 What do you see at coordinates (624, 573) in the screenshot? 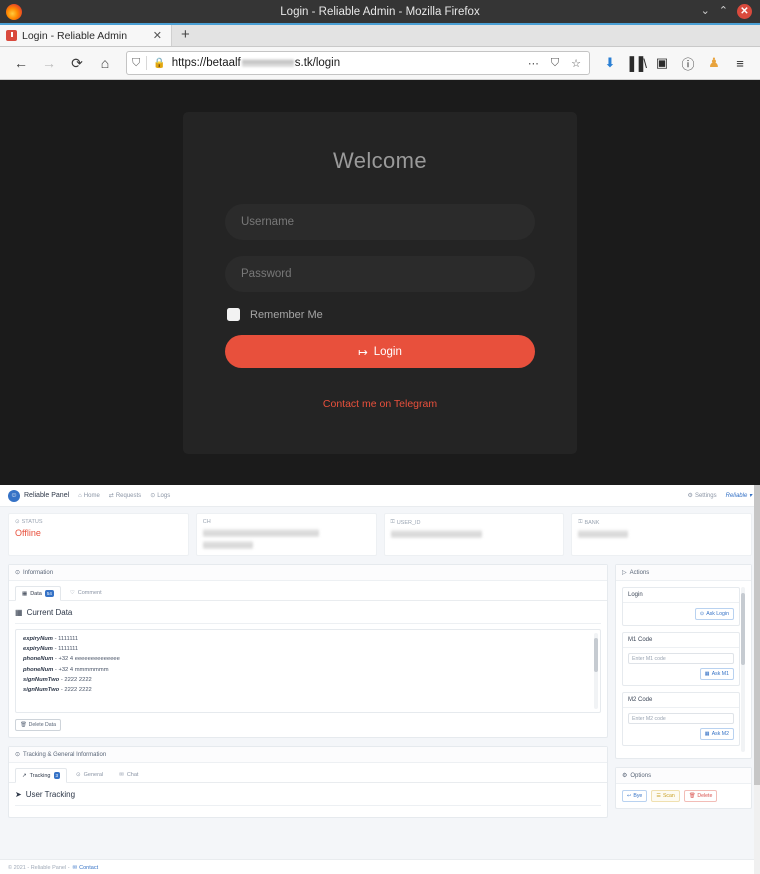
I see `play-icon: ▷` at bounding box center [624, 573].